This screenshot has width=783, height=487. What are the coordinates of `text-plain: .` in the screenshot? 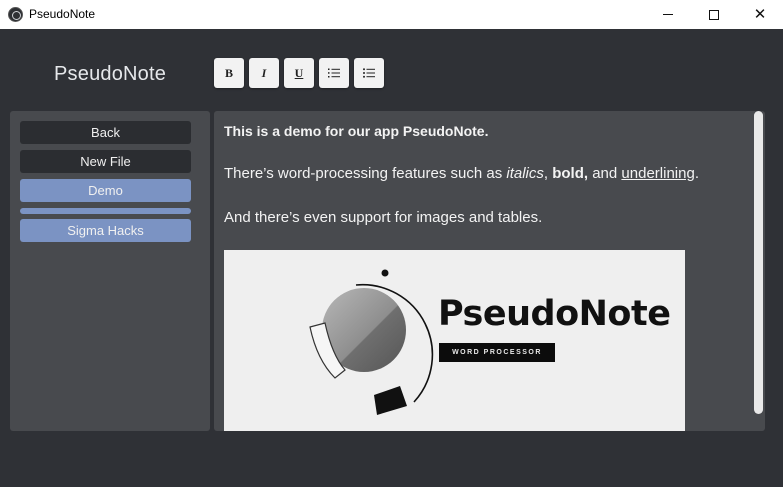 It's located at (696, 173).